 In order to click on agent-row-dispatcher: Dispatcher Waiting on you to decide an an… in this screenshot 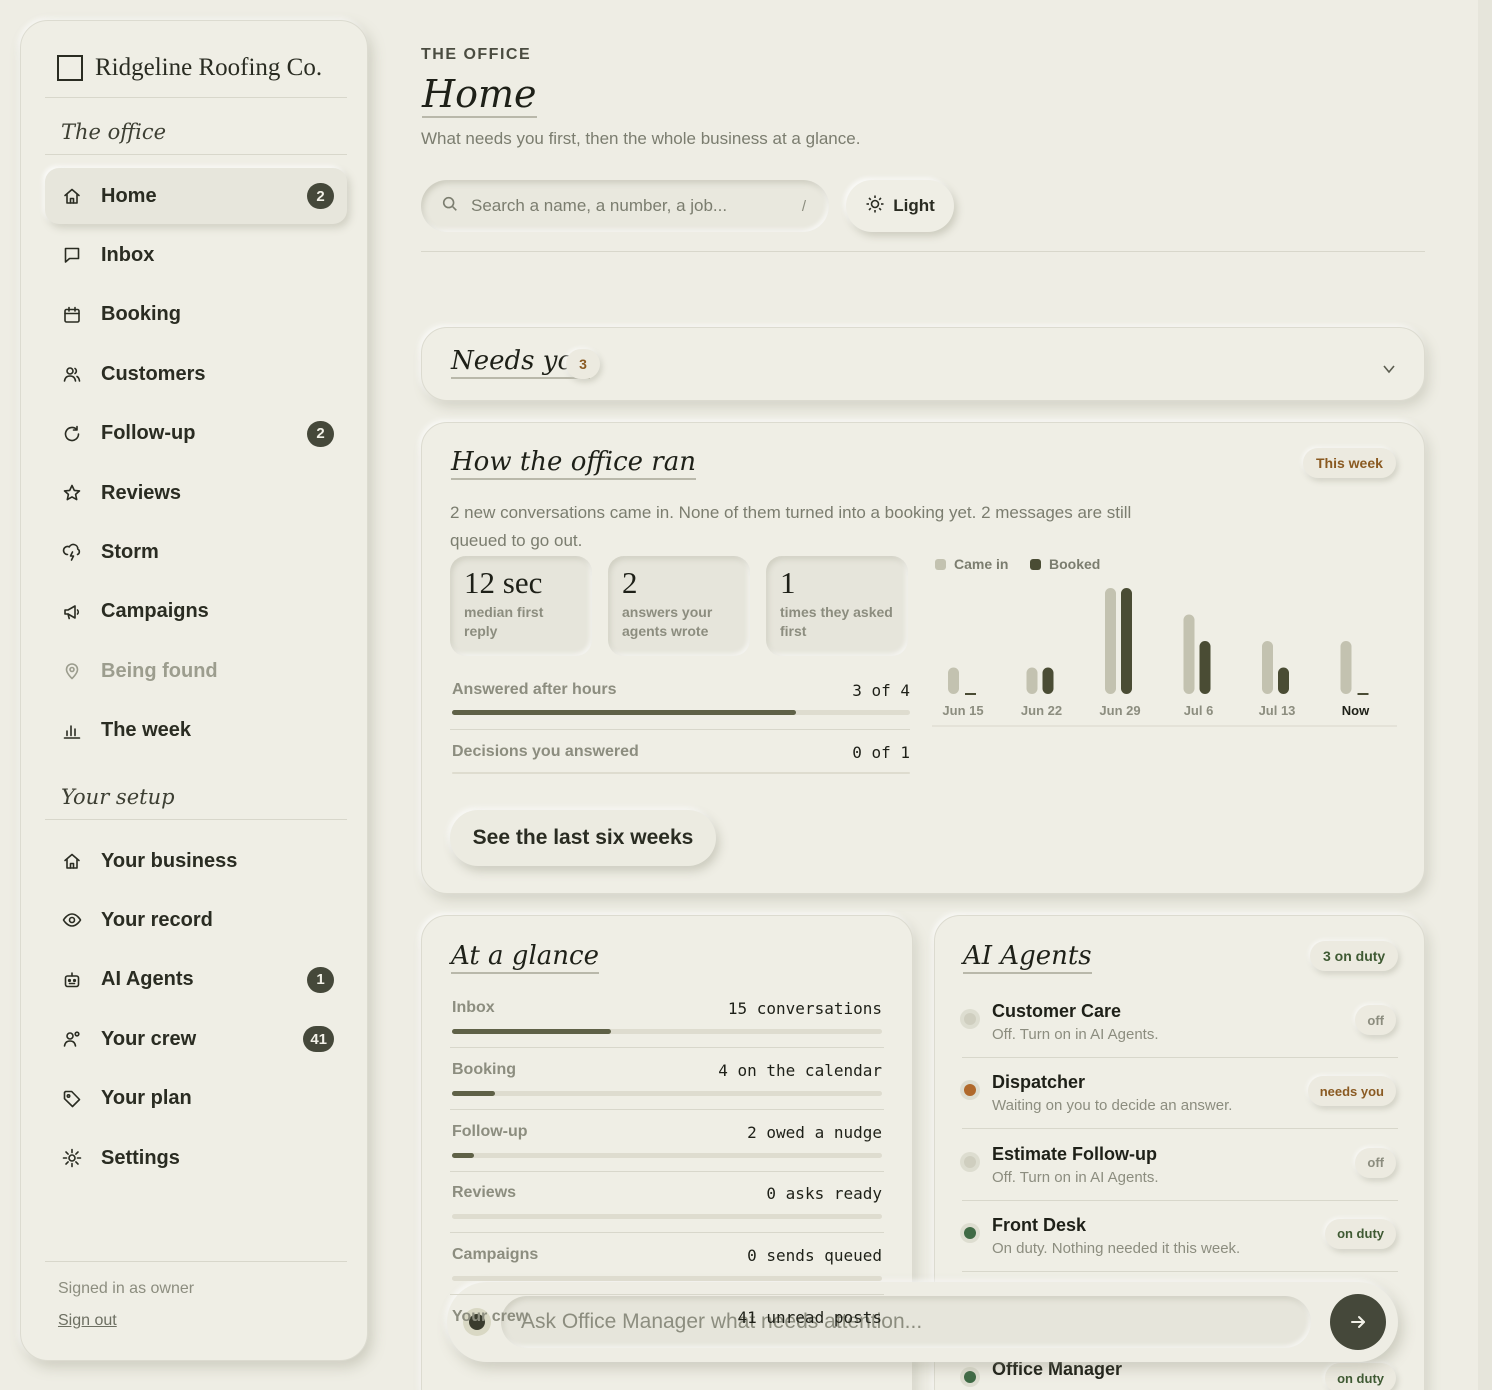, I will do `click(1180, 1101)`.